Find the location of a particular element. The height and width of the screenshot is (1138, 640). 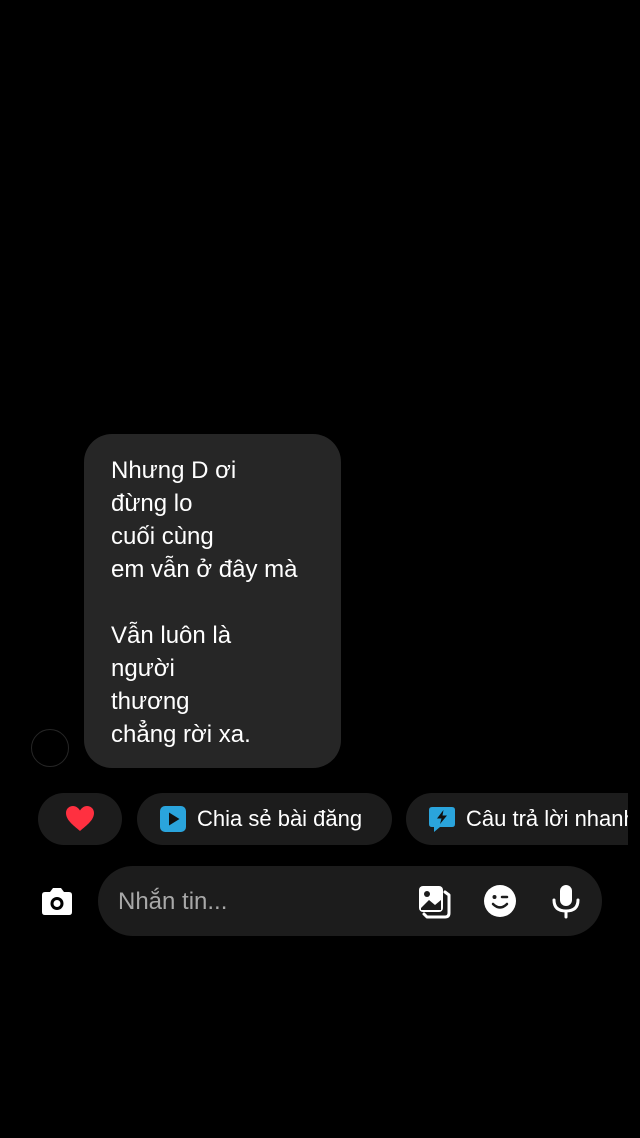

message-line: chẳng rời xa. is located at coordinates (181, 734).